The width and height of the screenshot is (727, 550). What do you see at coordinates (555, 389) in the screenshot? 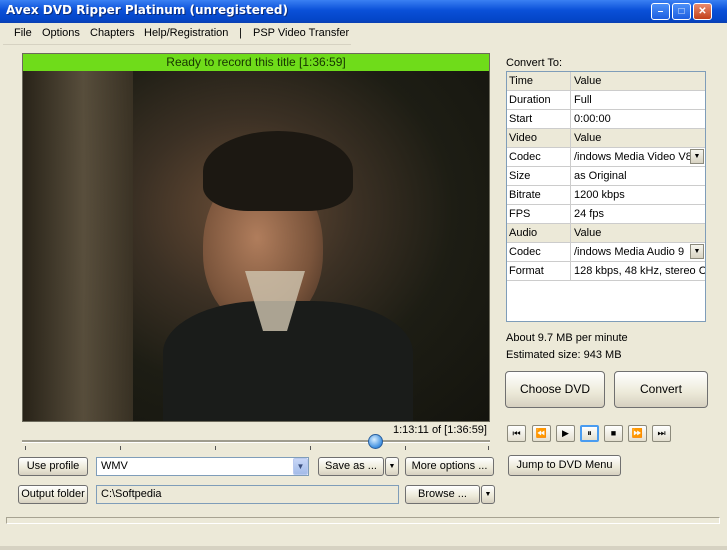
I see `choose-dvd-button: Choose DVD` at bounding box center [555, 389].